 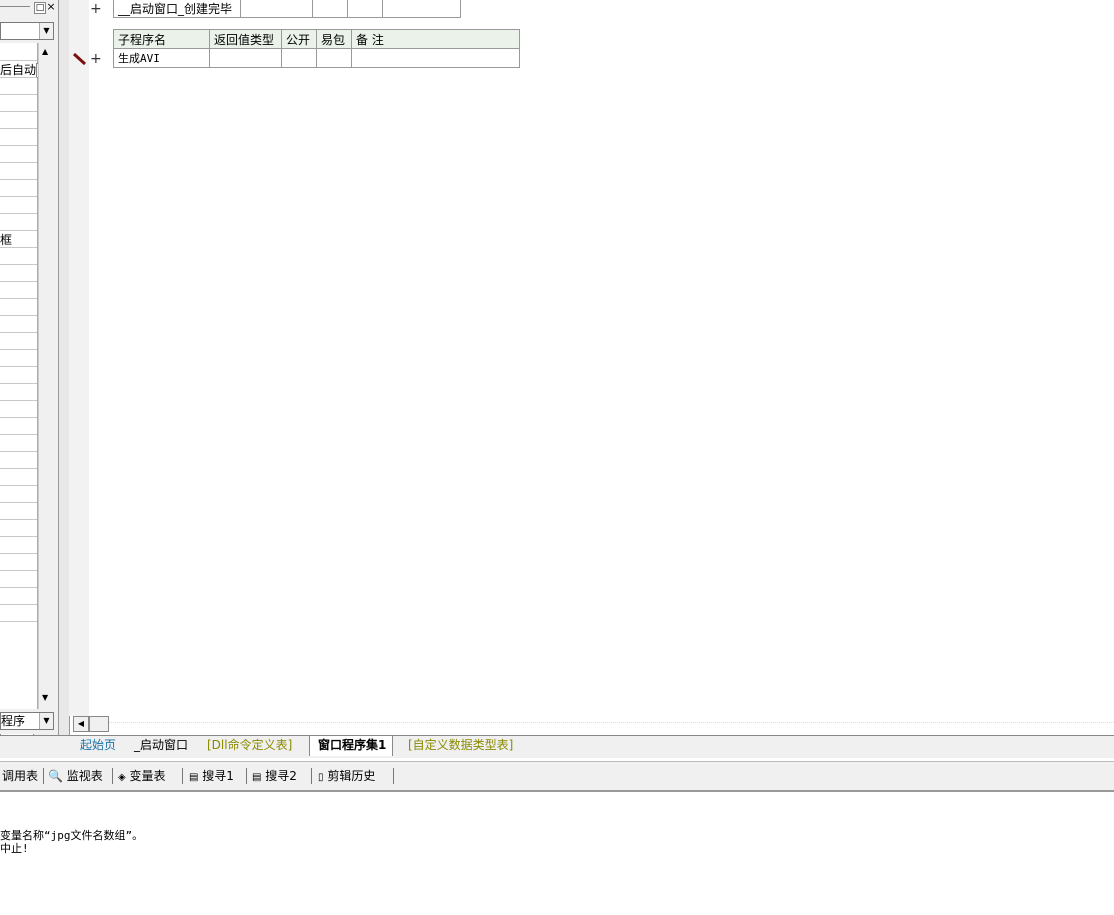 What do you see at coordinates (611, 722) in the screenshot?
I see `scroll-track` at bounding box center [611, 722].